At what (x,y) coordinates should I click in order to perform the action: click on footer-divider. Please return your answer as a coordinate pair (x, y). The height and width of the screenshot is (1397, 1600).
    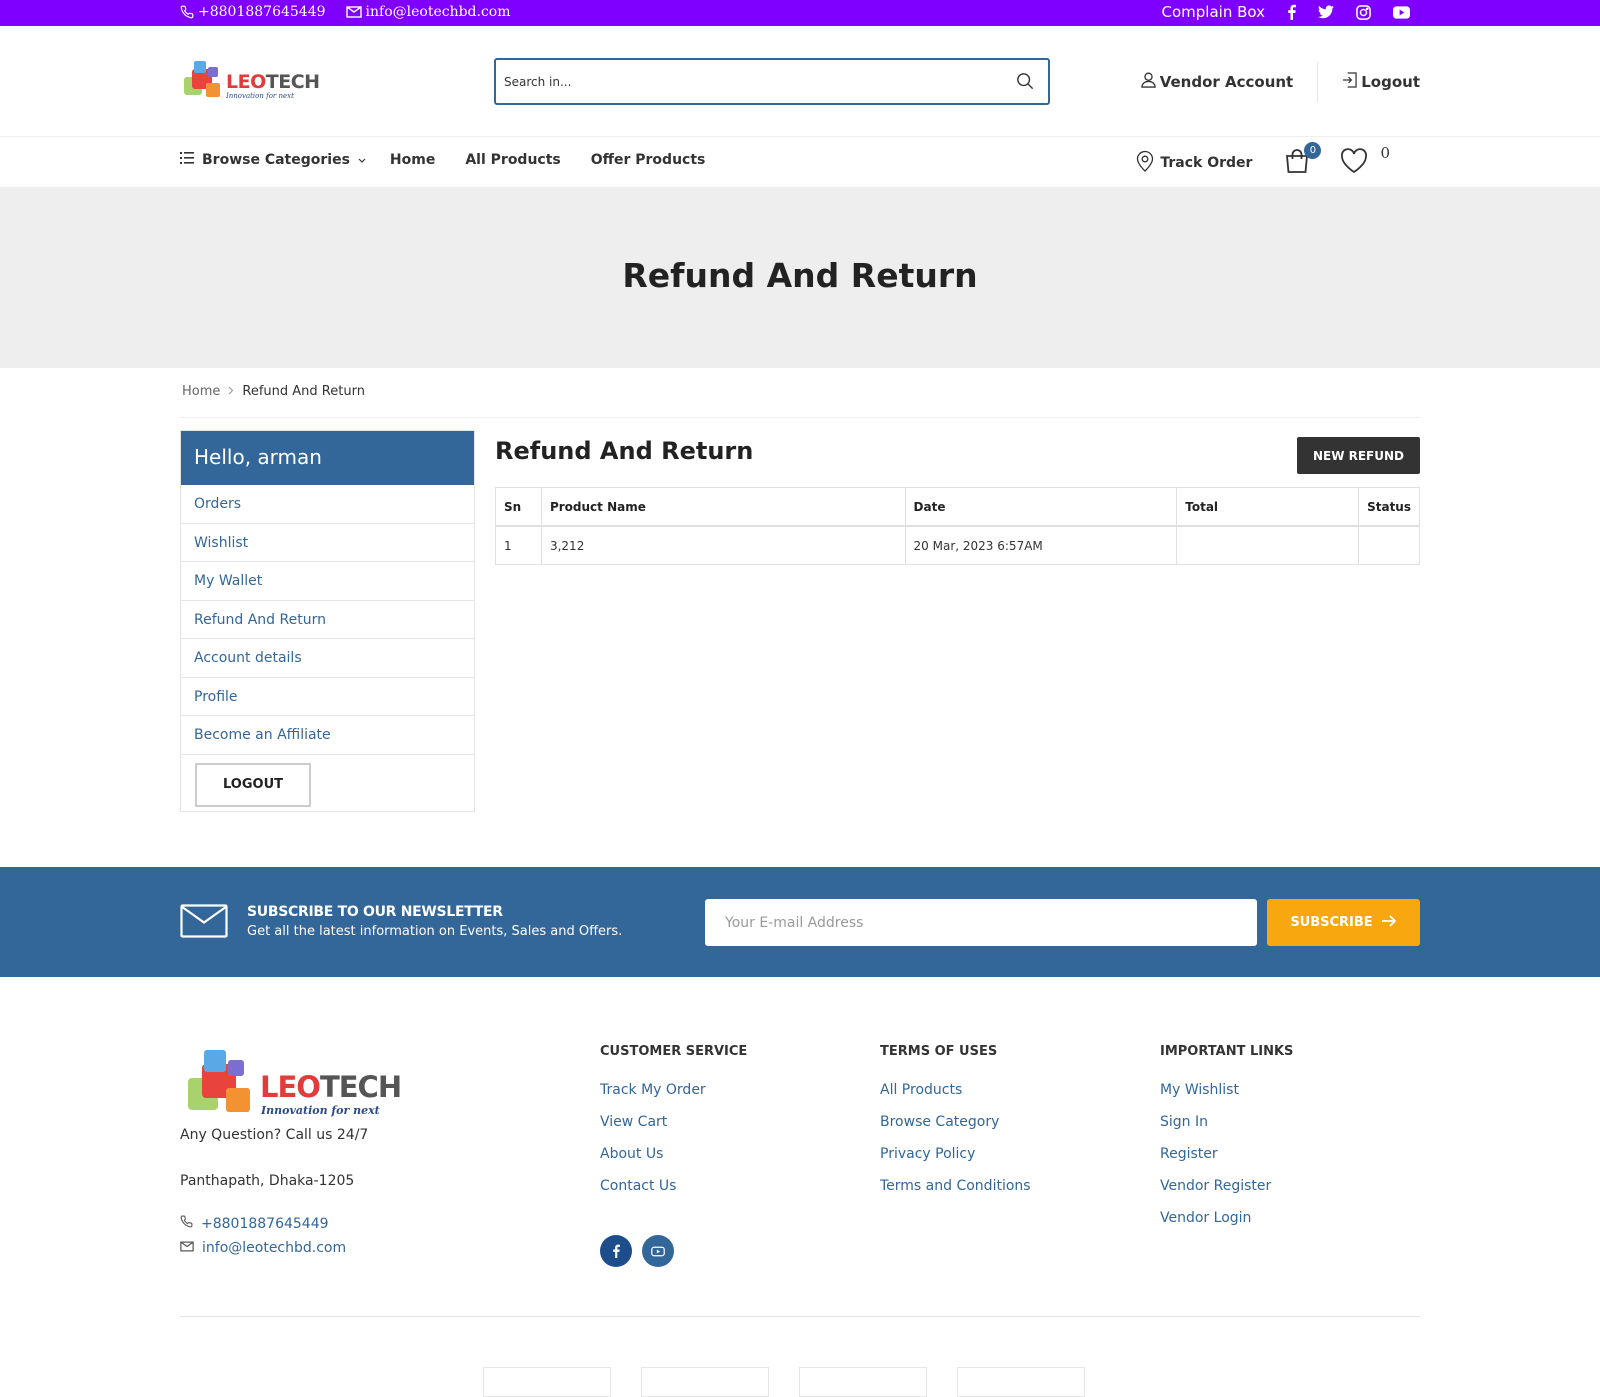
    Looking at the image, I should click on (800, 1316).